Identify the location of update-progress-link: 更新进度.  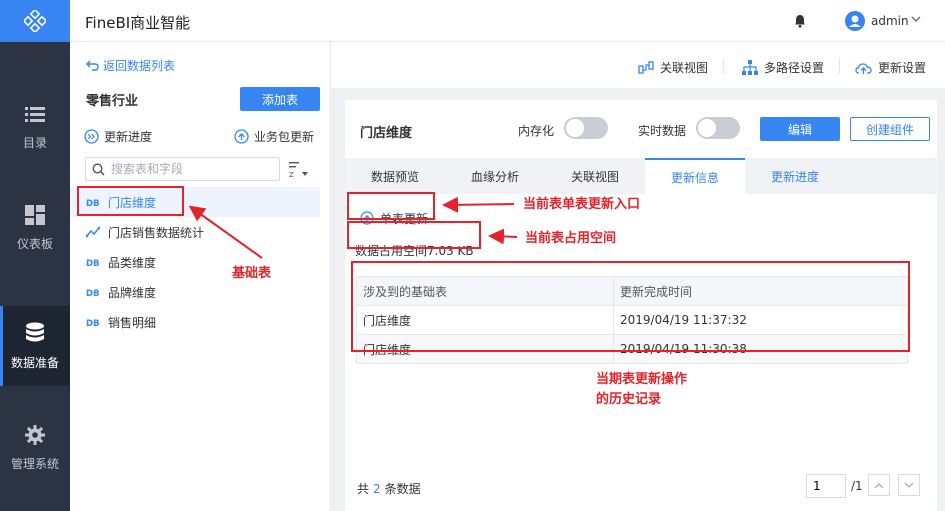
(118, 136).